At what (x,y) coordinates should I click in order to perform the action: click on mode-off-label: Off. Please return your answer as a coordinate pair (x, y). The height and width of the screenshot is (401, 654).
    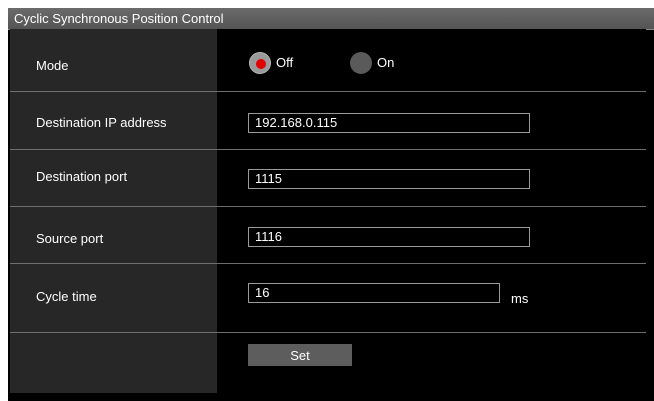
    Looking at the image, I should click on (284, 62).